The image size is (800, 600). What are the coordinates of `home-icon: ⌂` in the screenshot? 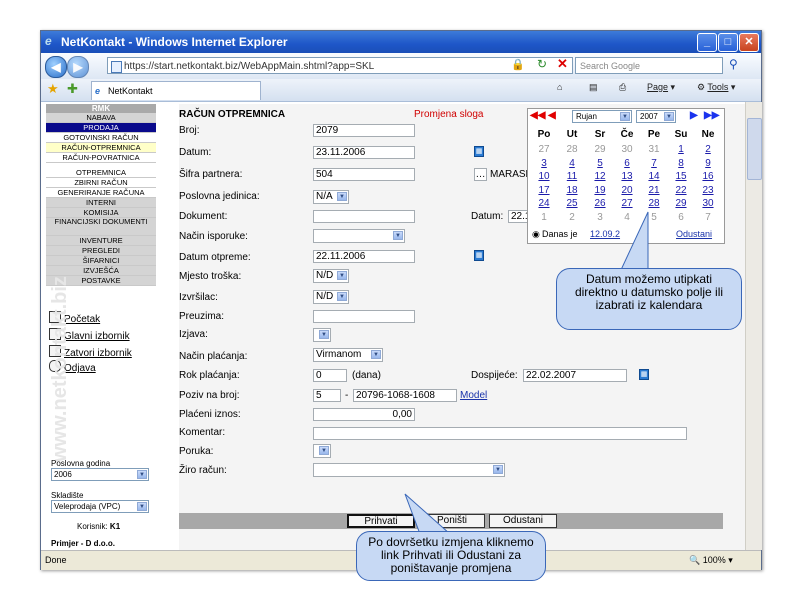 It's located at (559, 87).